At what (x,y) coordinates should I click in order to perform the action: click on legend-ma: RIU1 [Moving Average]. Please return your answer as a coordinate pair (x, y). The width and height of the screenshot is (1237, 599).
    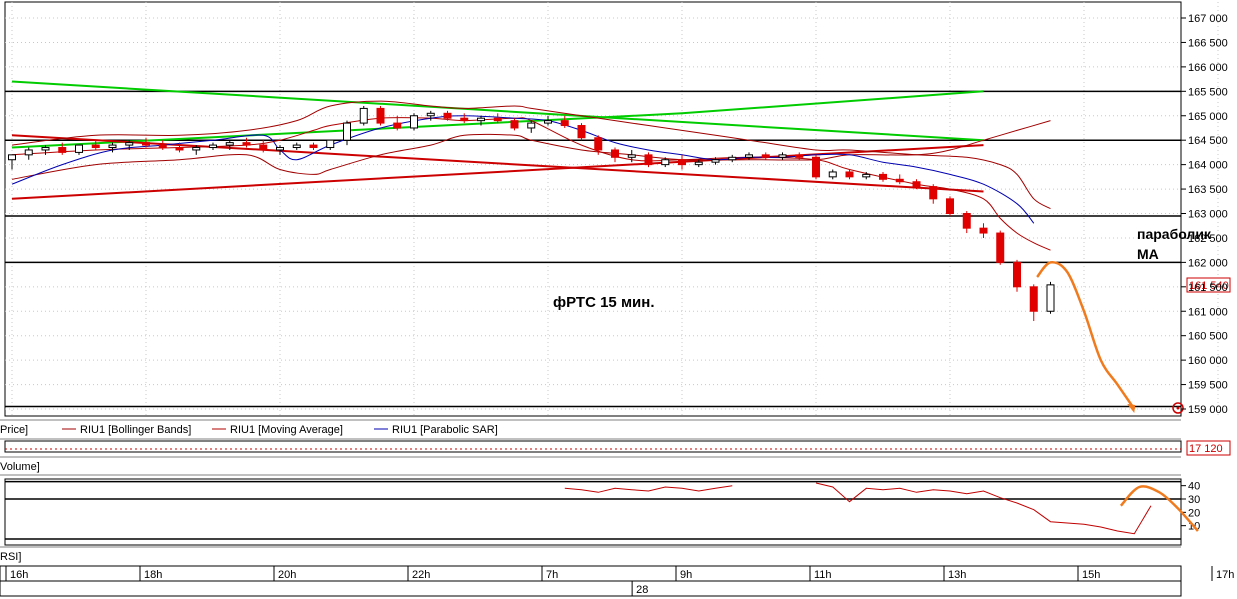
    Looking at the image, I should click on (286, 430).